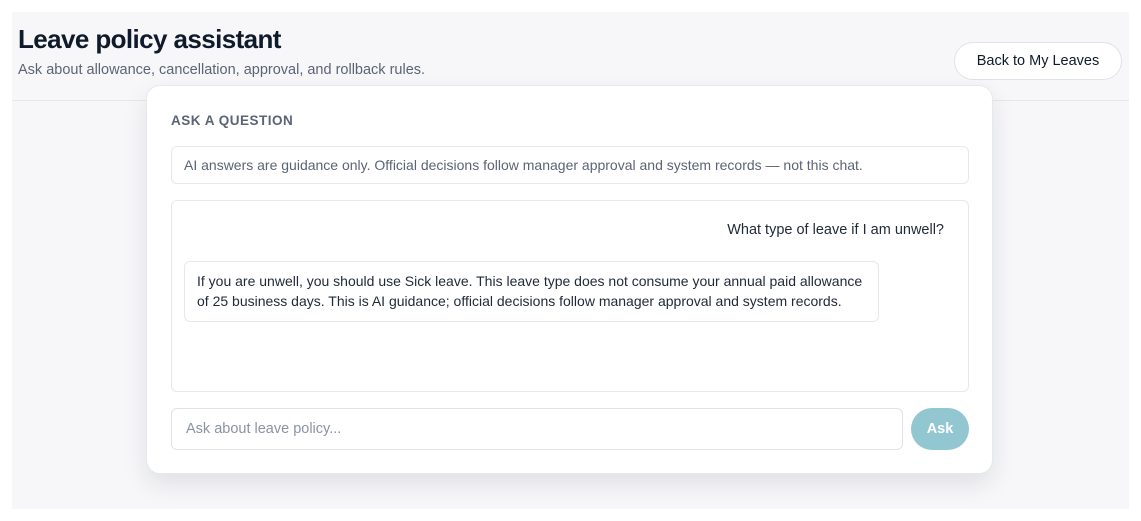 This screenshot has height=521, width=1141. Describe the element at coordinates (1038, 61) in the screenshot. I see `back-to-my-leaves-button: Back to My Leaves` at that location.